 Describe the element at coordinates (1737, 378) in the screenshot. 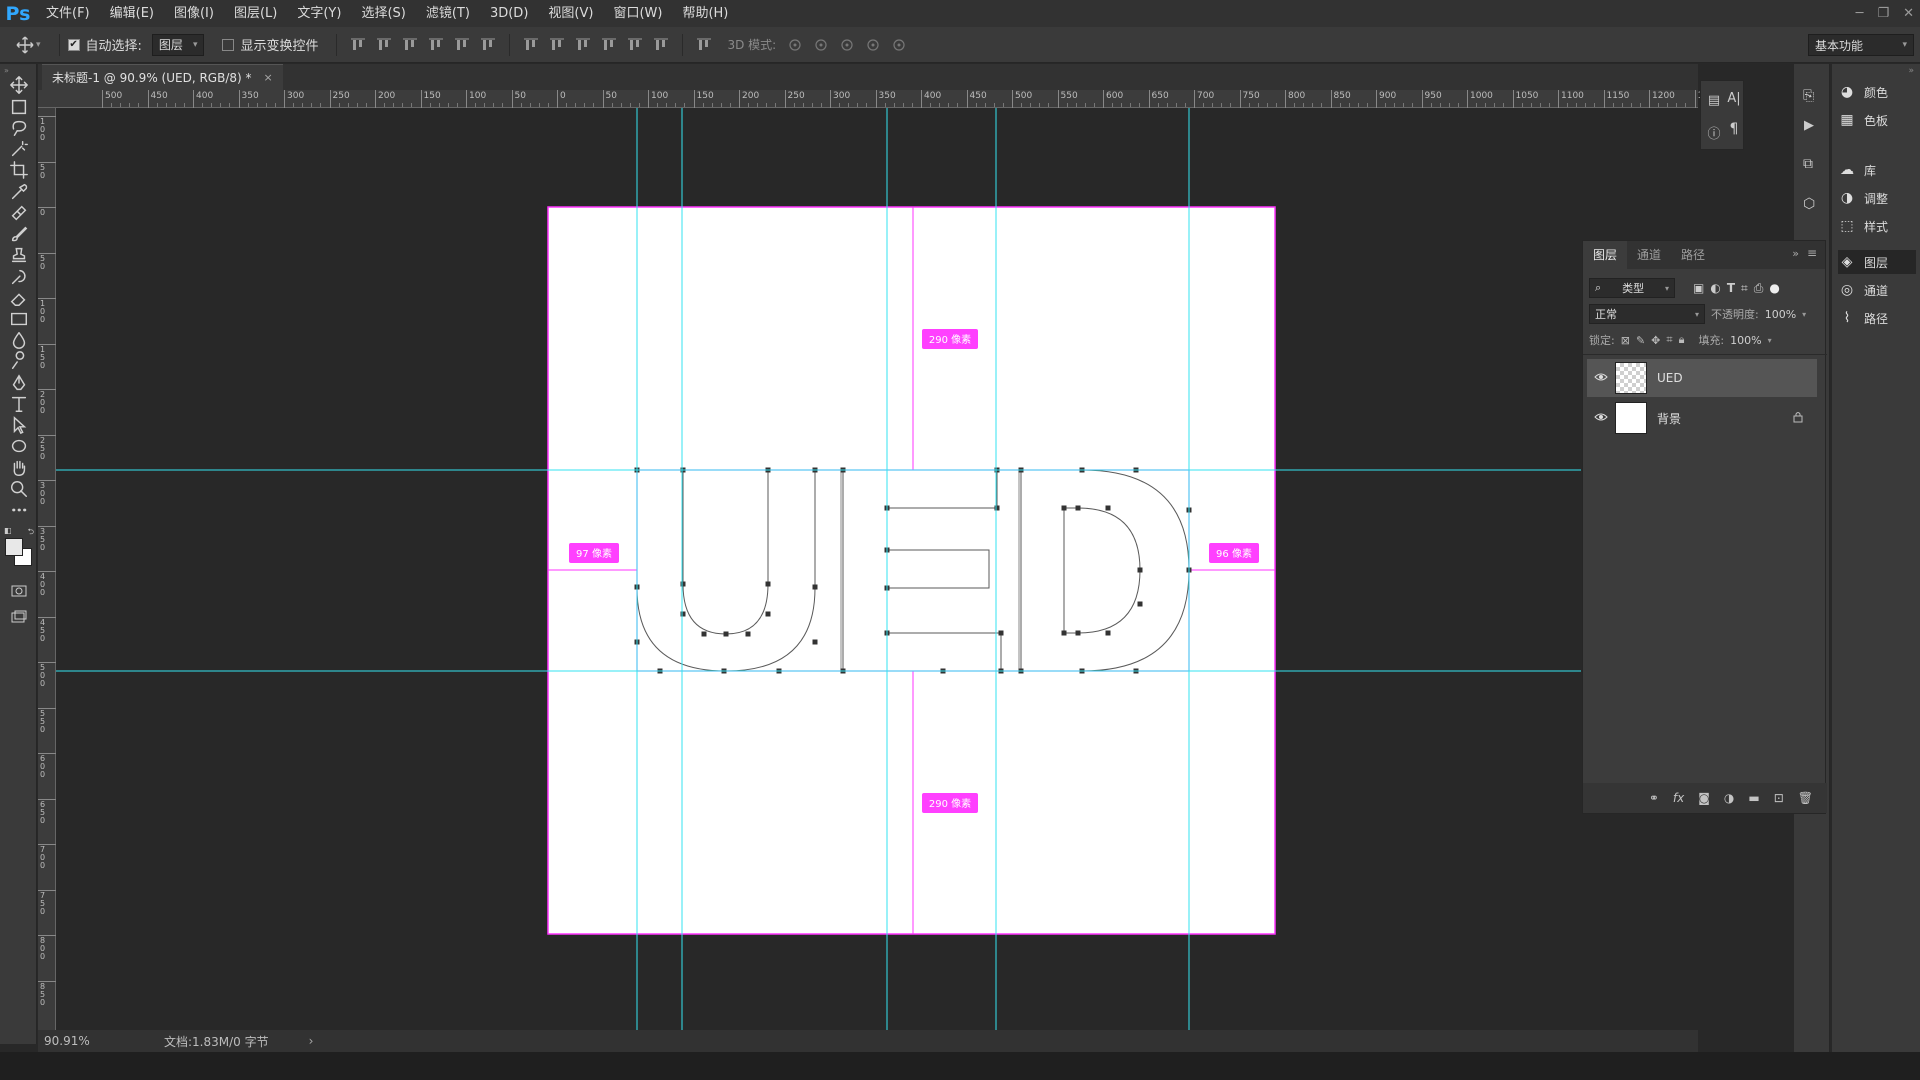

I see `layer-name: UED` at that location.